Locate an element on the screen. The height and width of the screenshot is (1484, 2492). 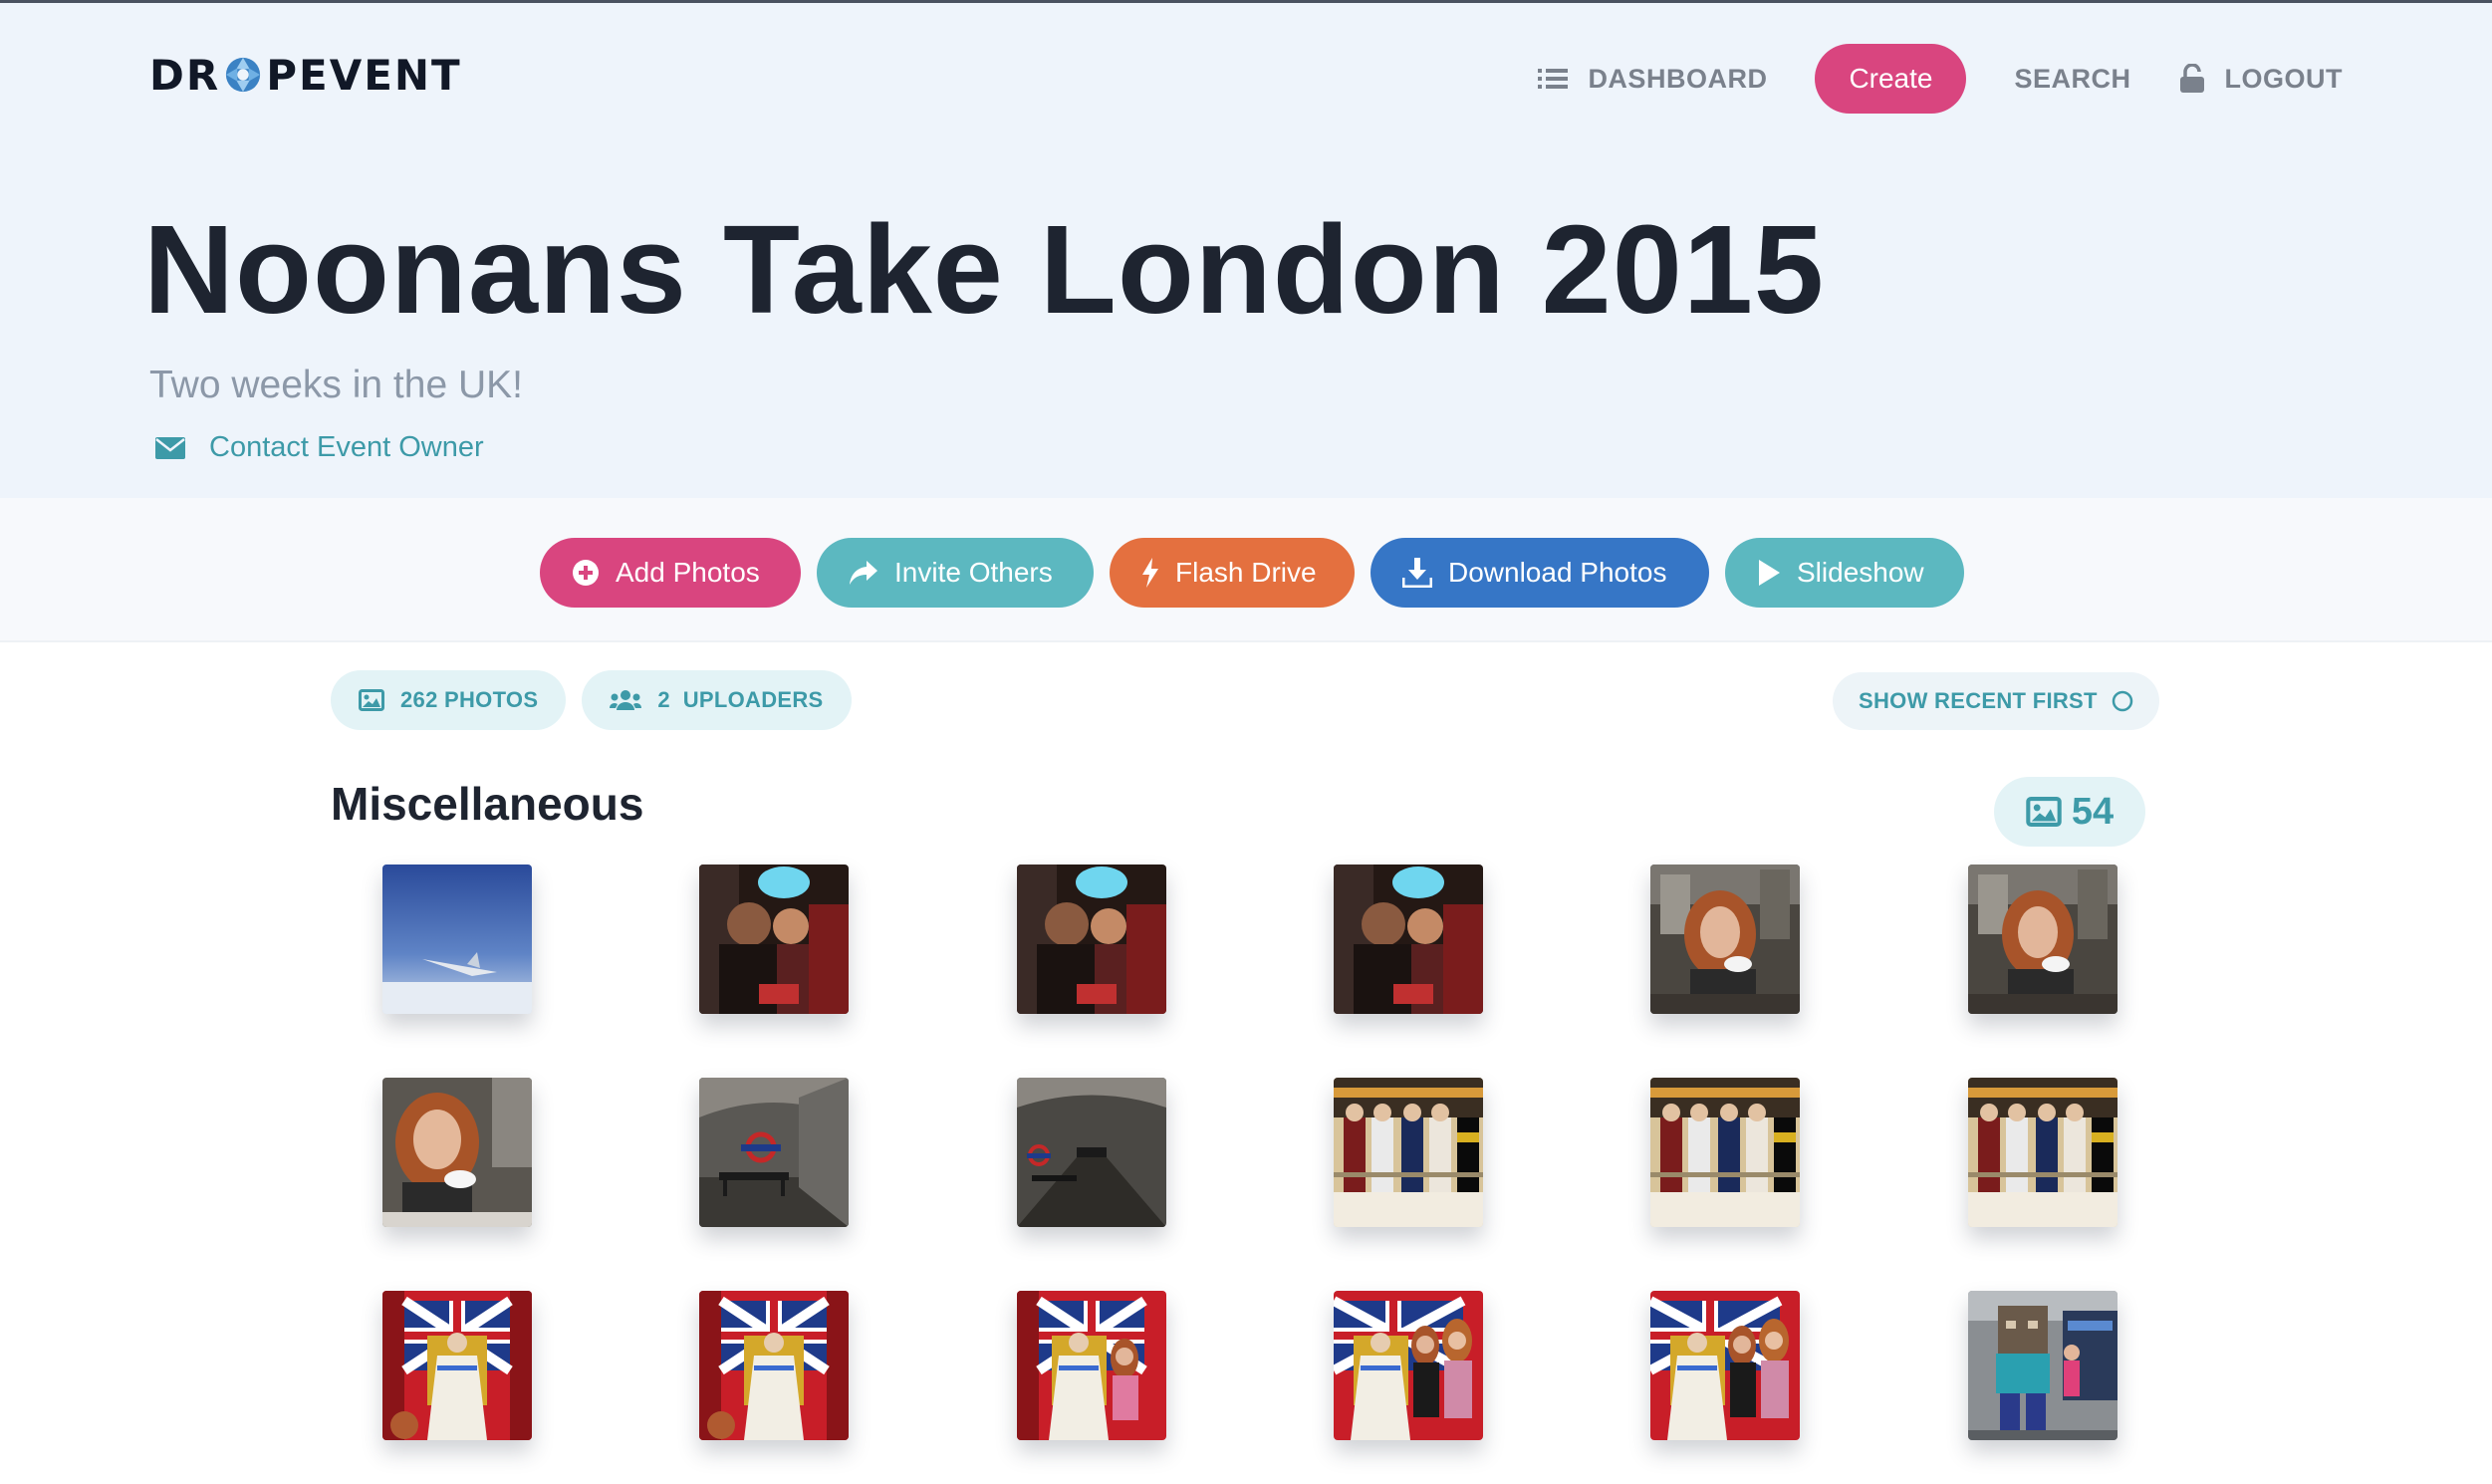
flash-drive-button: Flash Drive is located at coordinates (1232, 573).